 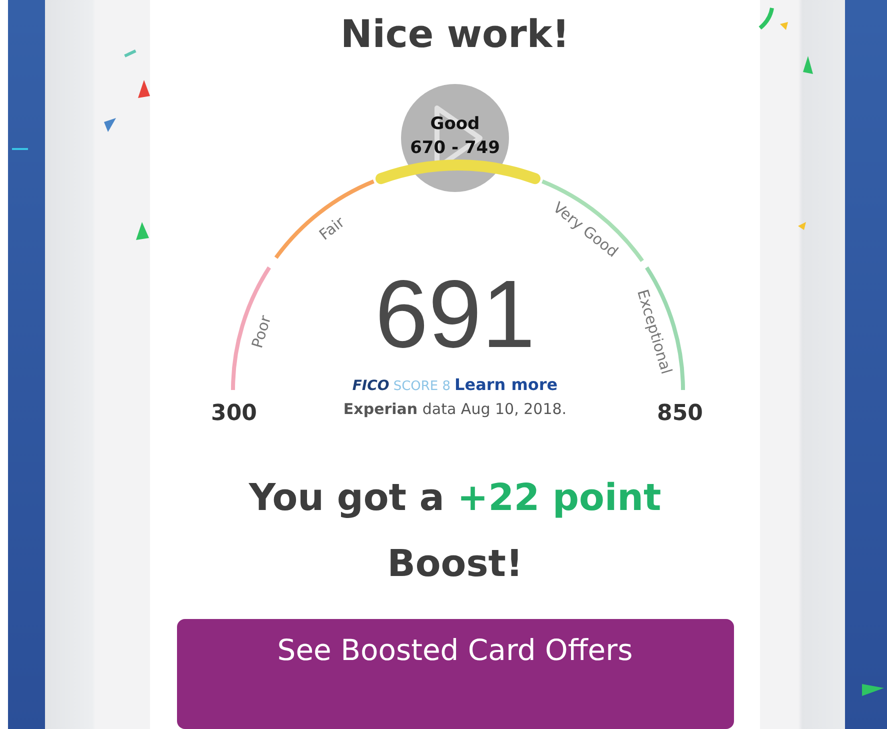 What do you see at coordinates (680, 413) in the screenshot?
I see `max-score: 850` at bounding box center [680, 413].